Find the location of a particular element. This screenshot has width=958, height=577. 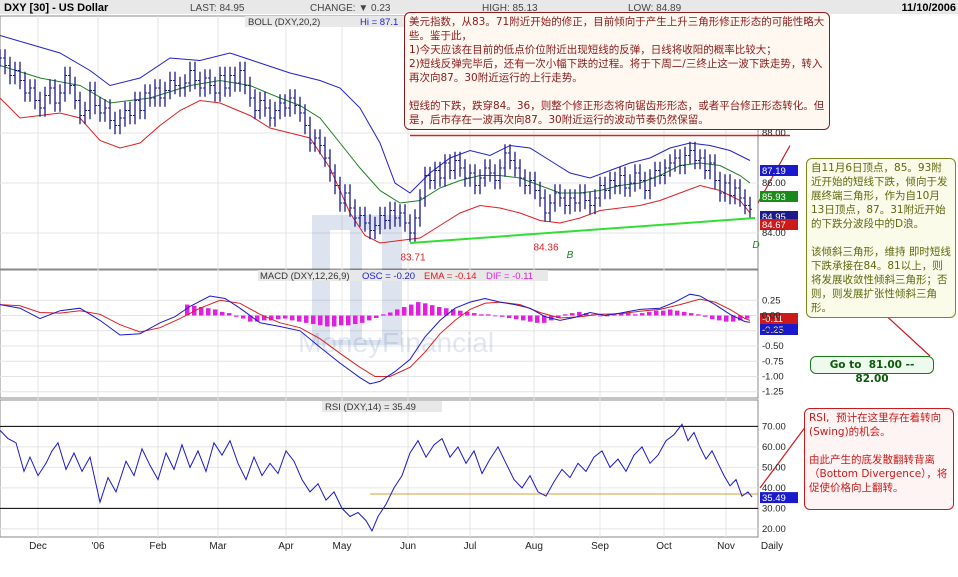

macd-dif-label: DIF = -0.11 is located at coordinates (509, 276).